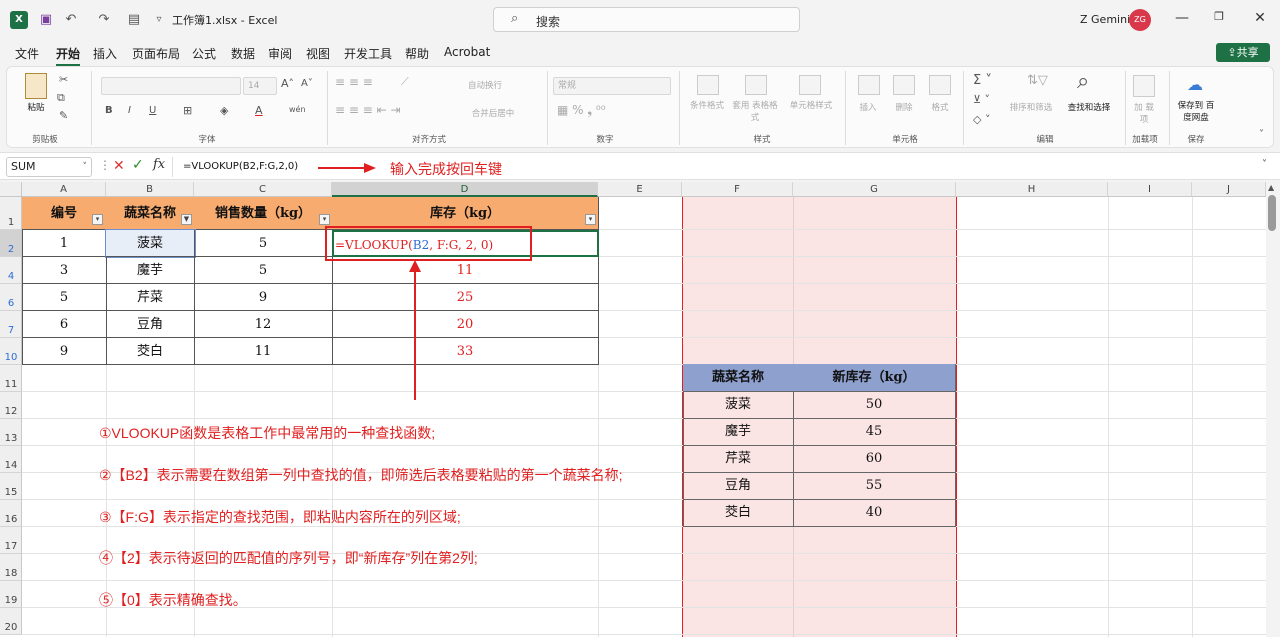  What do you see at coordinates (287, 83) in the screenshot?
I see `grow-font-icon: A˄` at bounding box center [287, 83].